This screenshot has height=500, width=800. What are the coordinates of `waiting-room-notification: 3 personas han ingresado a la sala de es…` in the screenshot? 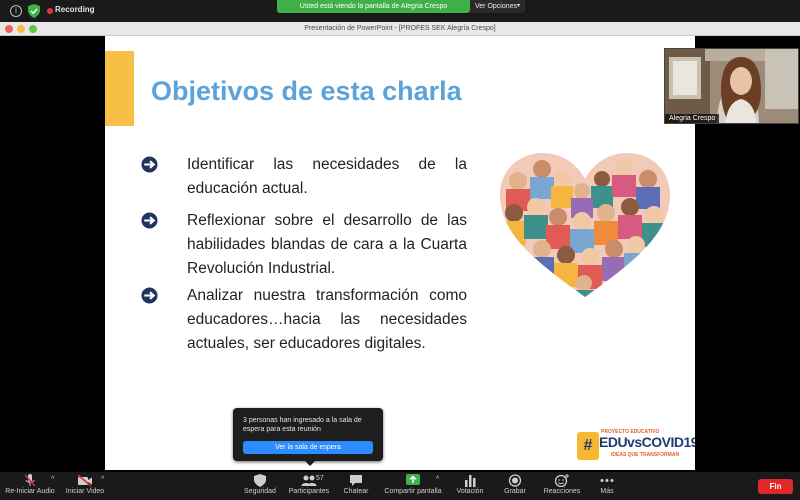 It's located at (308, 437).